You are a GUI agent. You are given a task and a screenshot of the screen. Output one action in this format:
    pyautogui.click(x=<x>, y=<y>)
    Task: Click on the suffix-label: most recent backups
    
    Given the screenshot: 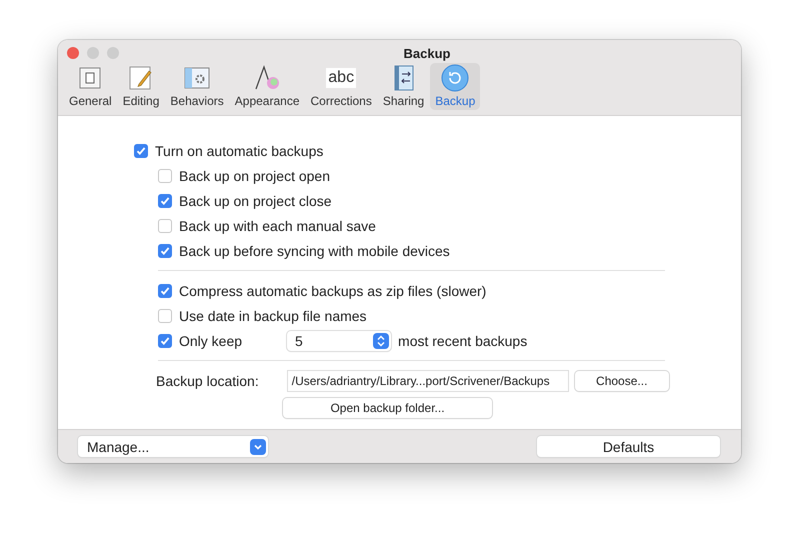 What is the action you would take?
    pyautogui.click(x=463, y=340)
    